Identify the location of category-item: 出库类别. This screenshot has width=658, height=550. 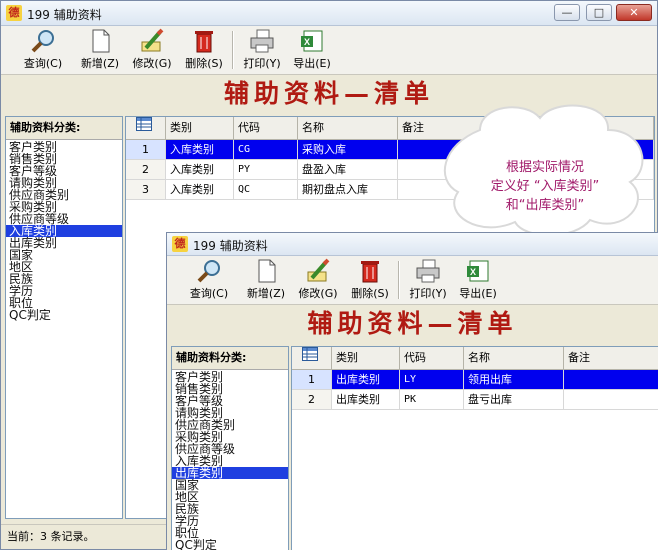
(64, 243).